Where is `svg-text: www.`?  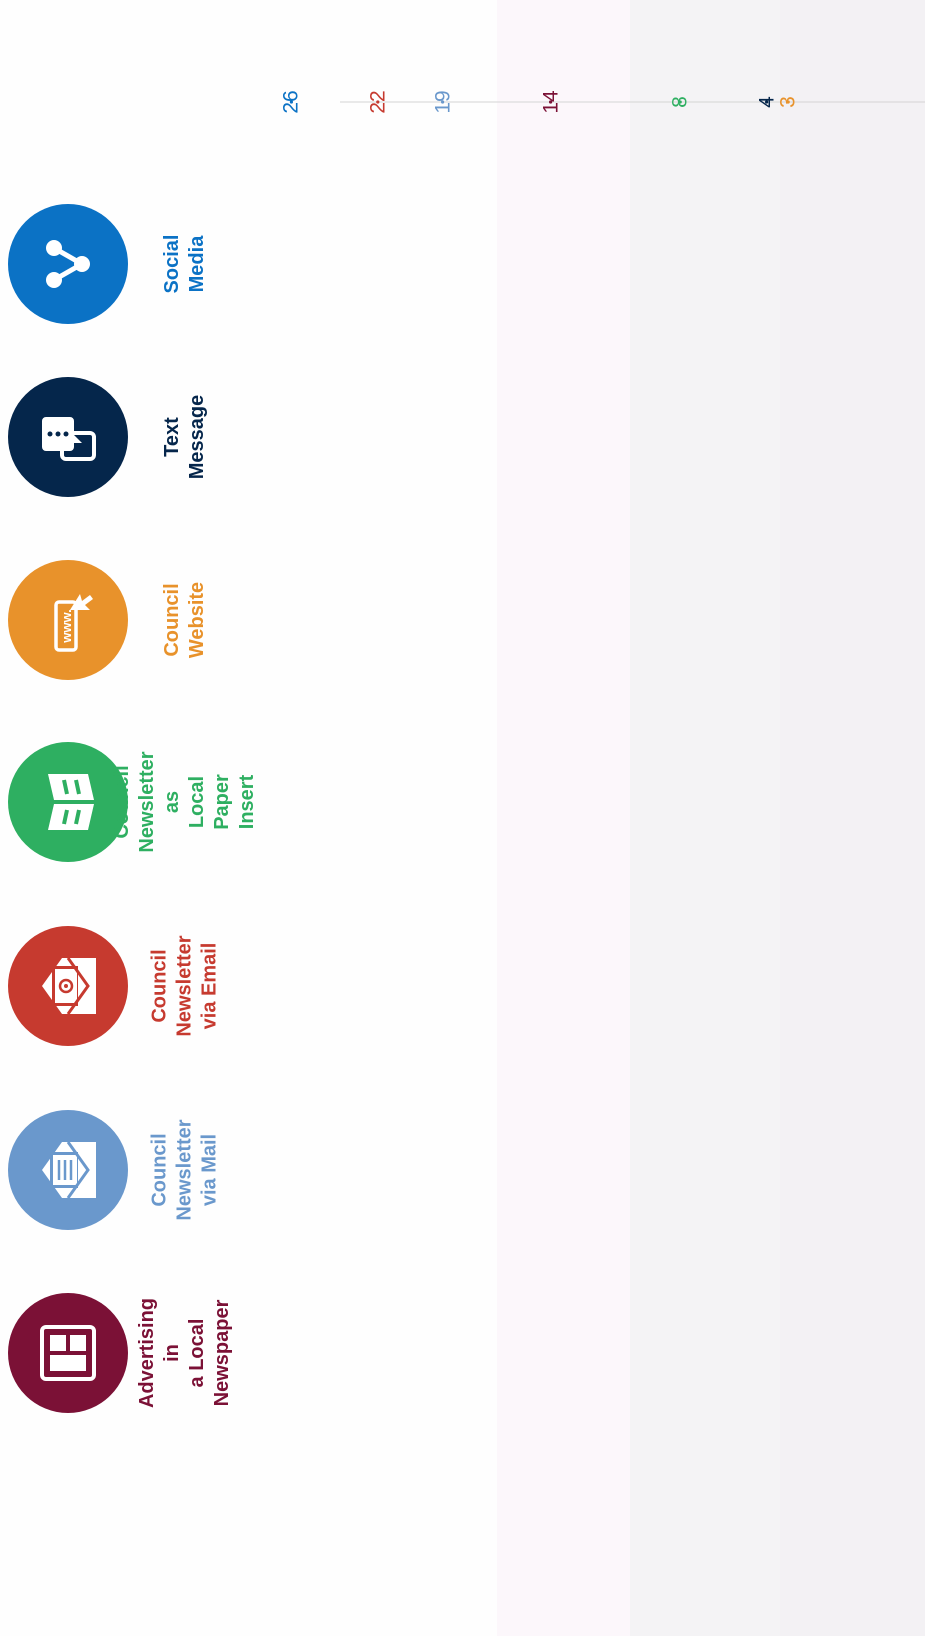 svg-text: www. is located at coordinates (66, 626).